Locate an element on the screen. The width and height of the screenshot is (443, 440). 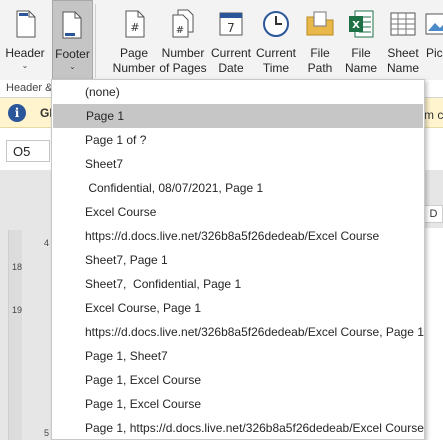
picture-button: Pic is located at coordinates (433, 40).